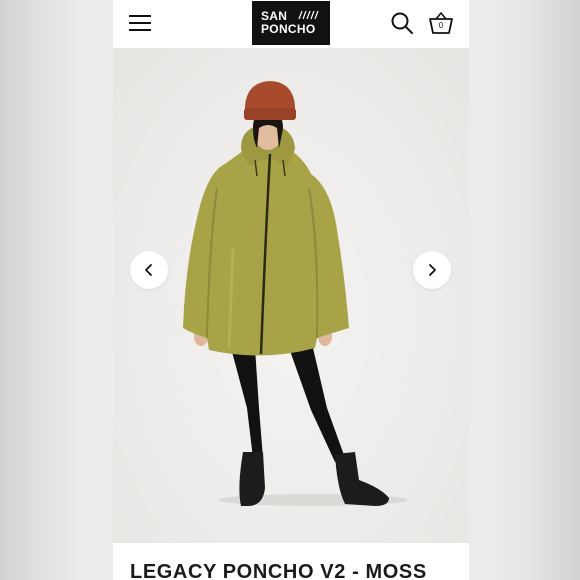 The height and width of the screenshot is (580, 580). What do you see at coordinates (274, 16) in the screenshot?
I see `brand-logo-line1: SAN` at bounding box center [274, 16].